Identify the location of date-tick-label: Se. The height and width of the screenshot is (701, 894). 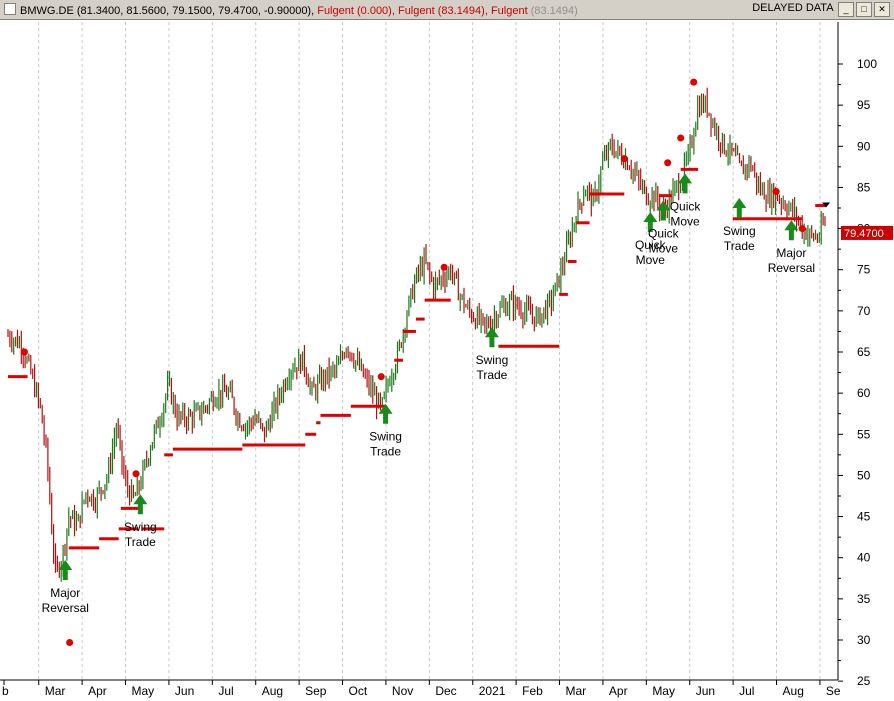
(833, 691).